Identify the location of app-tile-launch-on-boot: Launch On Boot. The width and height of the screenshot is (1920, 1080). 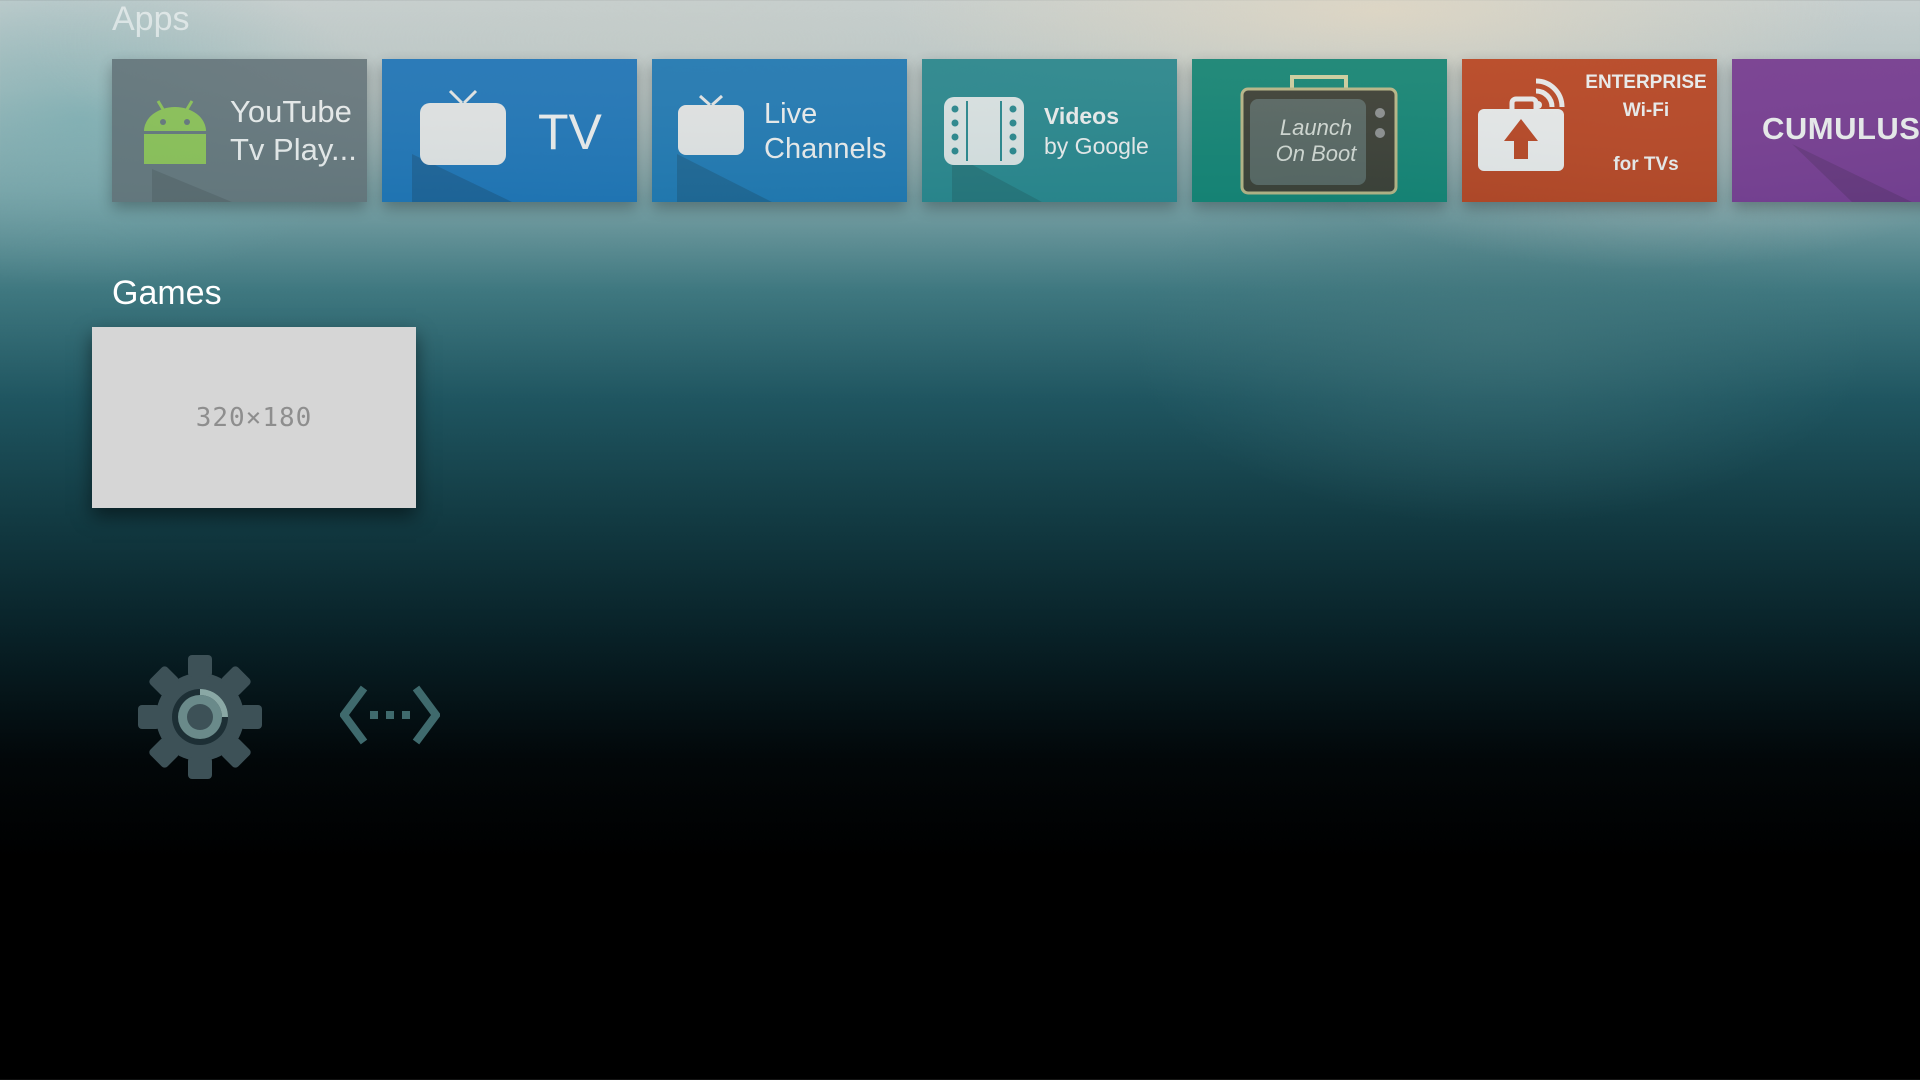
(1319, 130).